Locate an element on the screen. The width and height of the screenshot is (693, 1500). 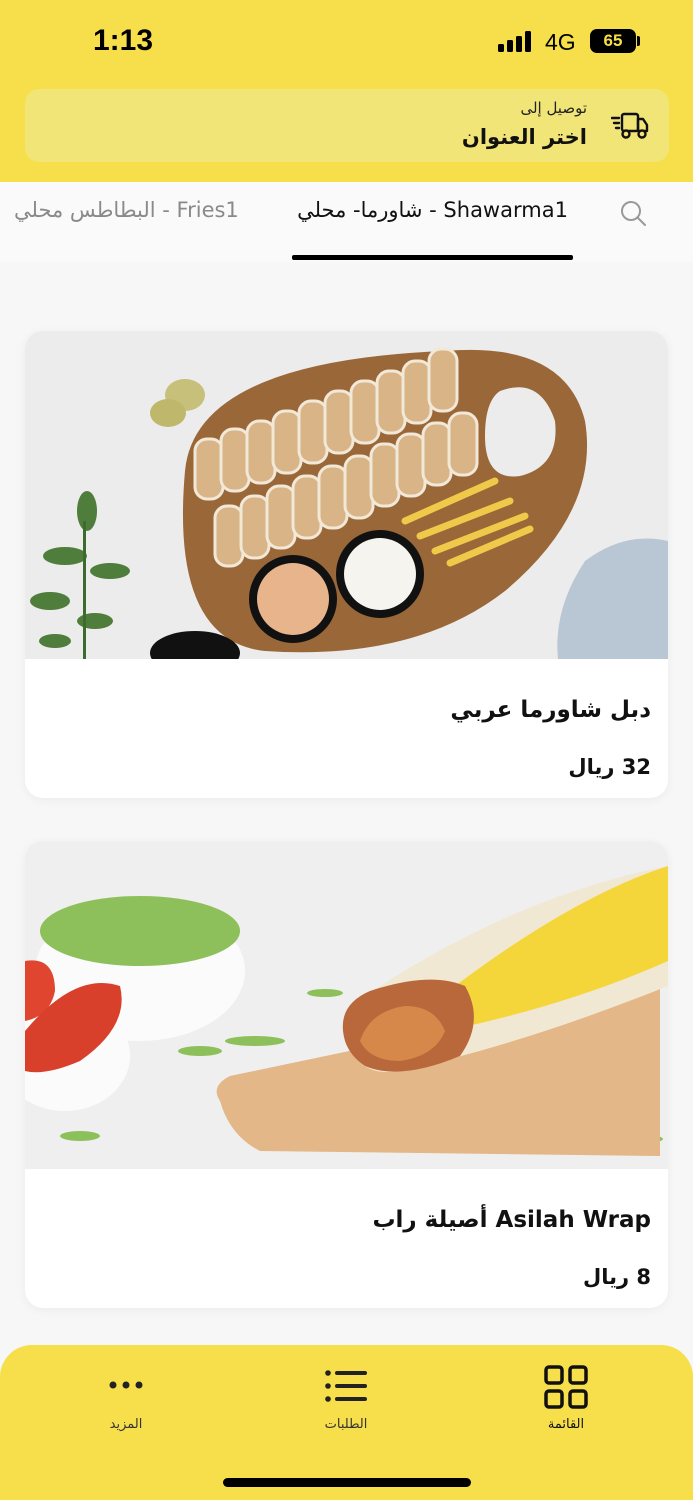
category-tabs is located at coordinates (346, 222).